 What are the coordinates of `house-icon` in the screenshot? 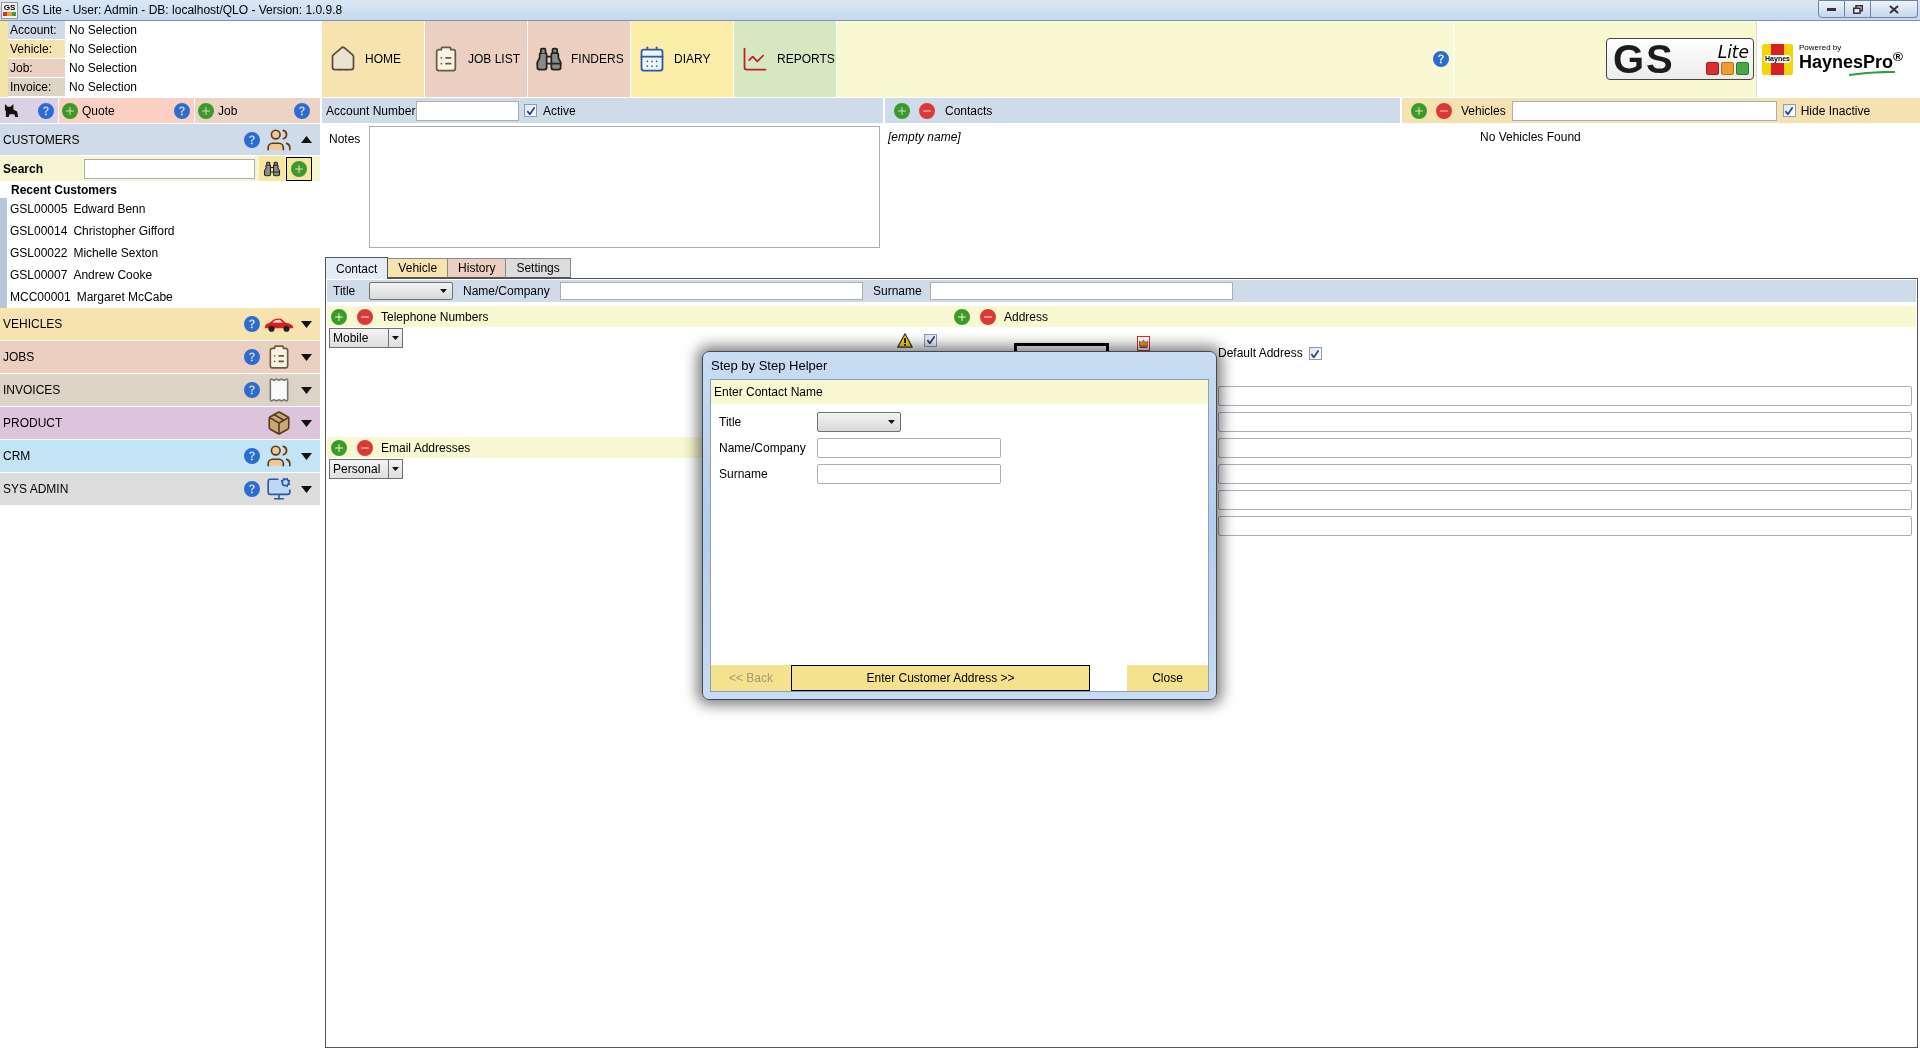 It's located at (343, 59).